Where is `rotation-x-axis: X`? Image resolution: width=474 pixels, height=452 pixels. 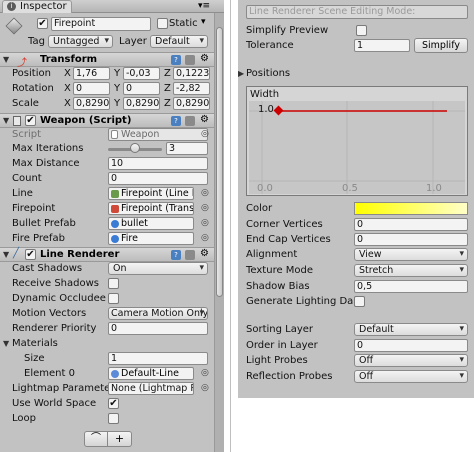
rotation-x-axis: X is located at coordinates (67, 89).